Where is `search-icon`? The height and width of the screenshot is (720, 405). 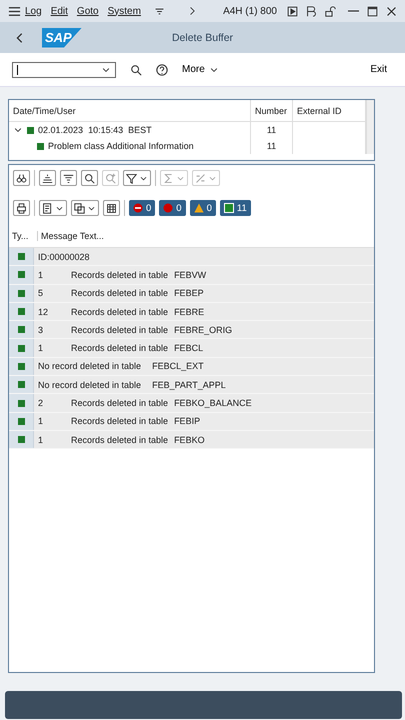 search-icon is located at coordinates (136, 70).